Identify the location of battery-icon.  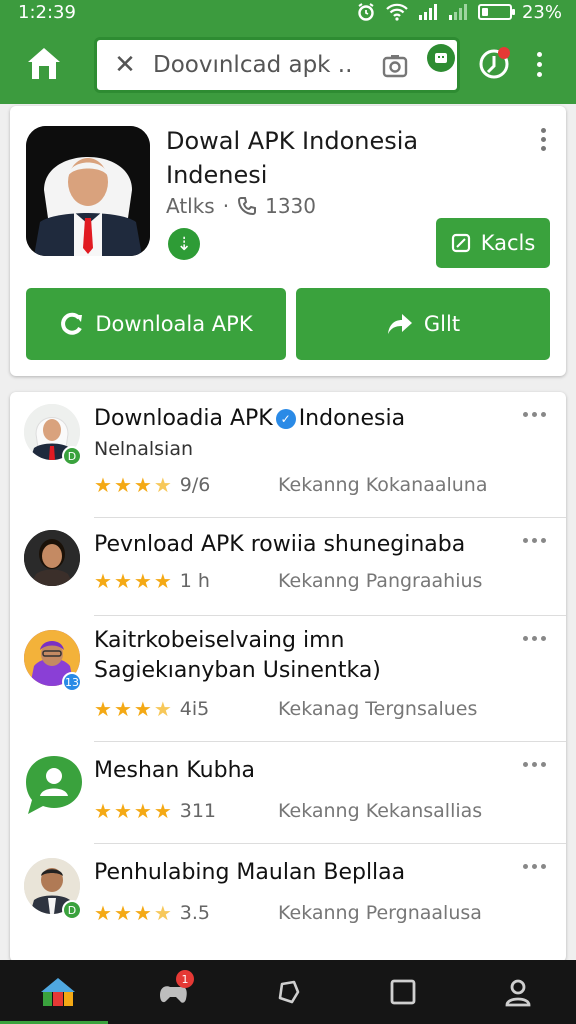
(496, 12).